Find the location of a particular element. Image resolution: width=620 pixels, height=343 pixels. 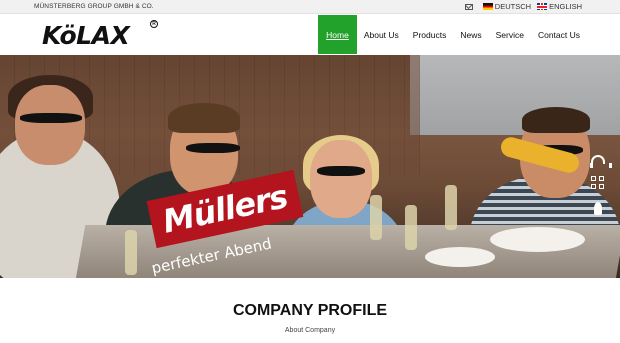

person-2-hair is located at coordinates (204, 118).